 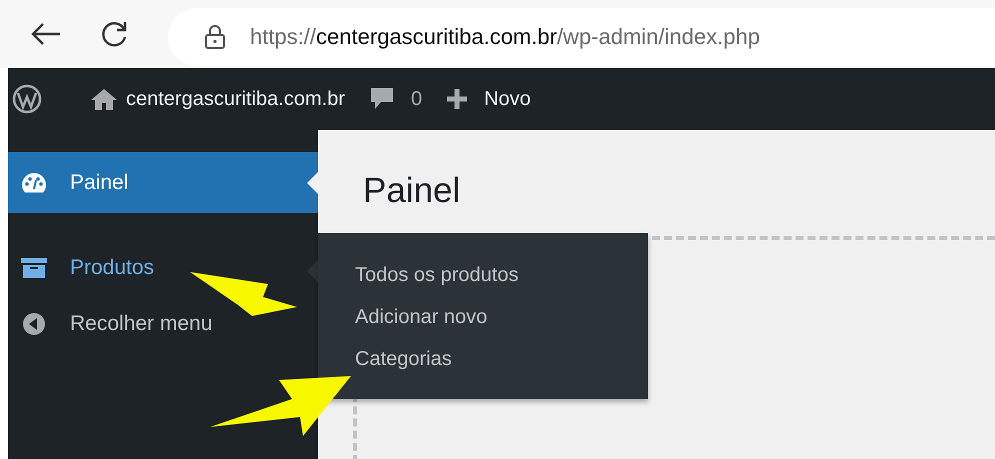 I want to click on home-icon, so click(x=104, y=99).